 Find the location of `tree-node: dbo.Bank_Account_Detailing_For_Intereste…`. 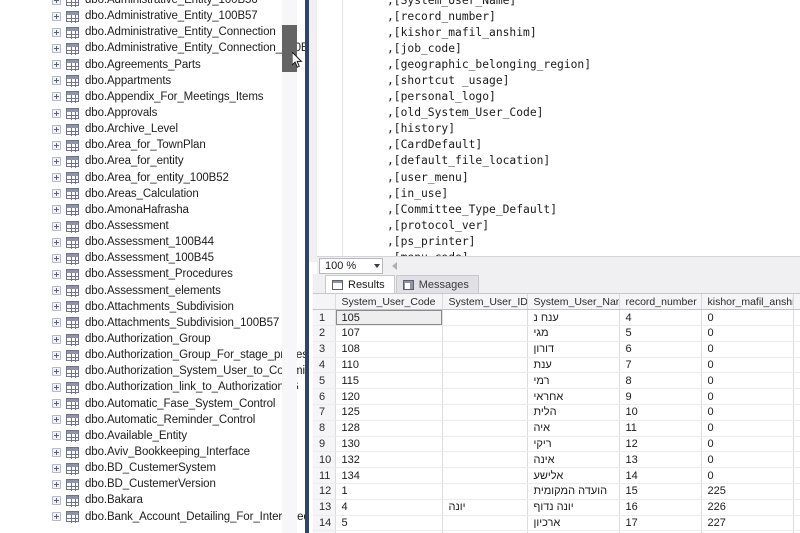

tree-node: dbo.Bank_Account_Detailing_For_Intereste… is located at coordinates (152, 517).